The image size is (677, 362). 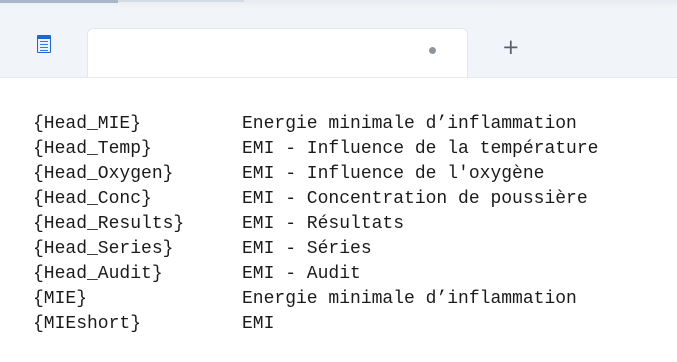 What do you see at coordinates (98, 274) in the screenshot?
I see `placeholder-key: {Head_Audit}` at bounding box center [98, 274].